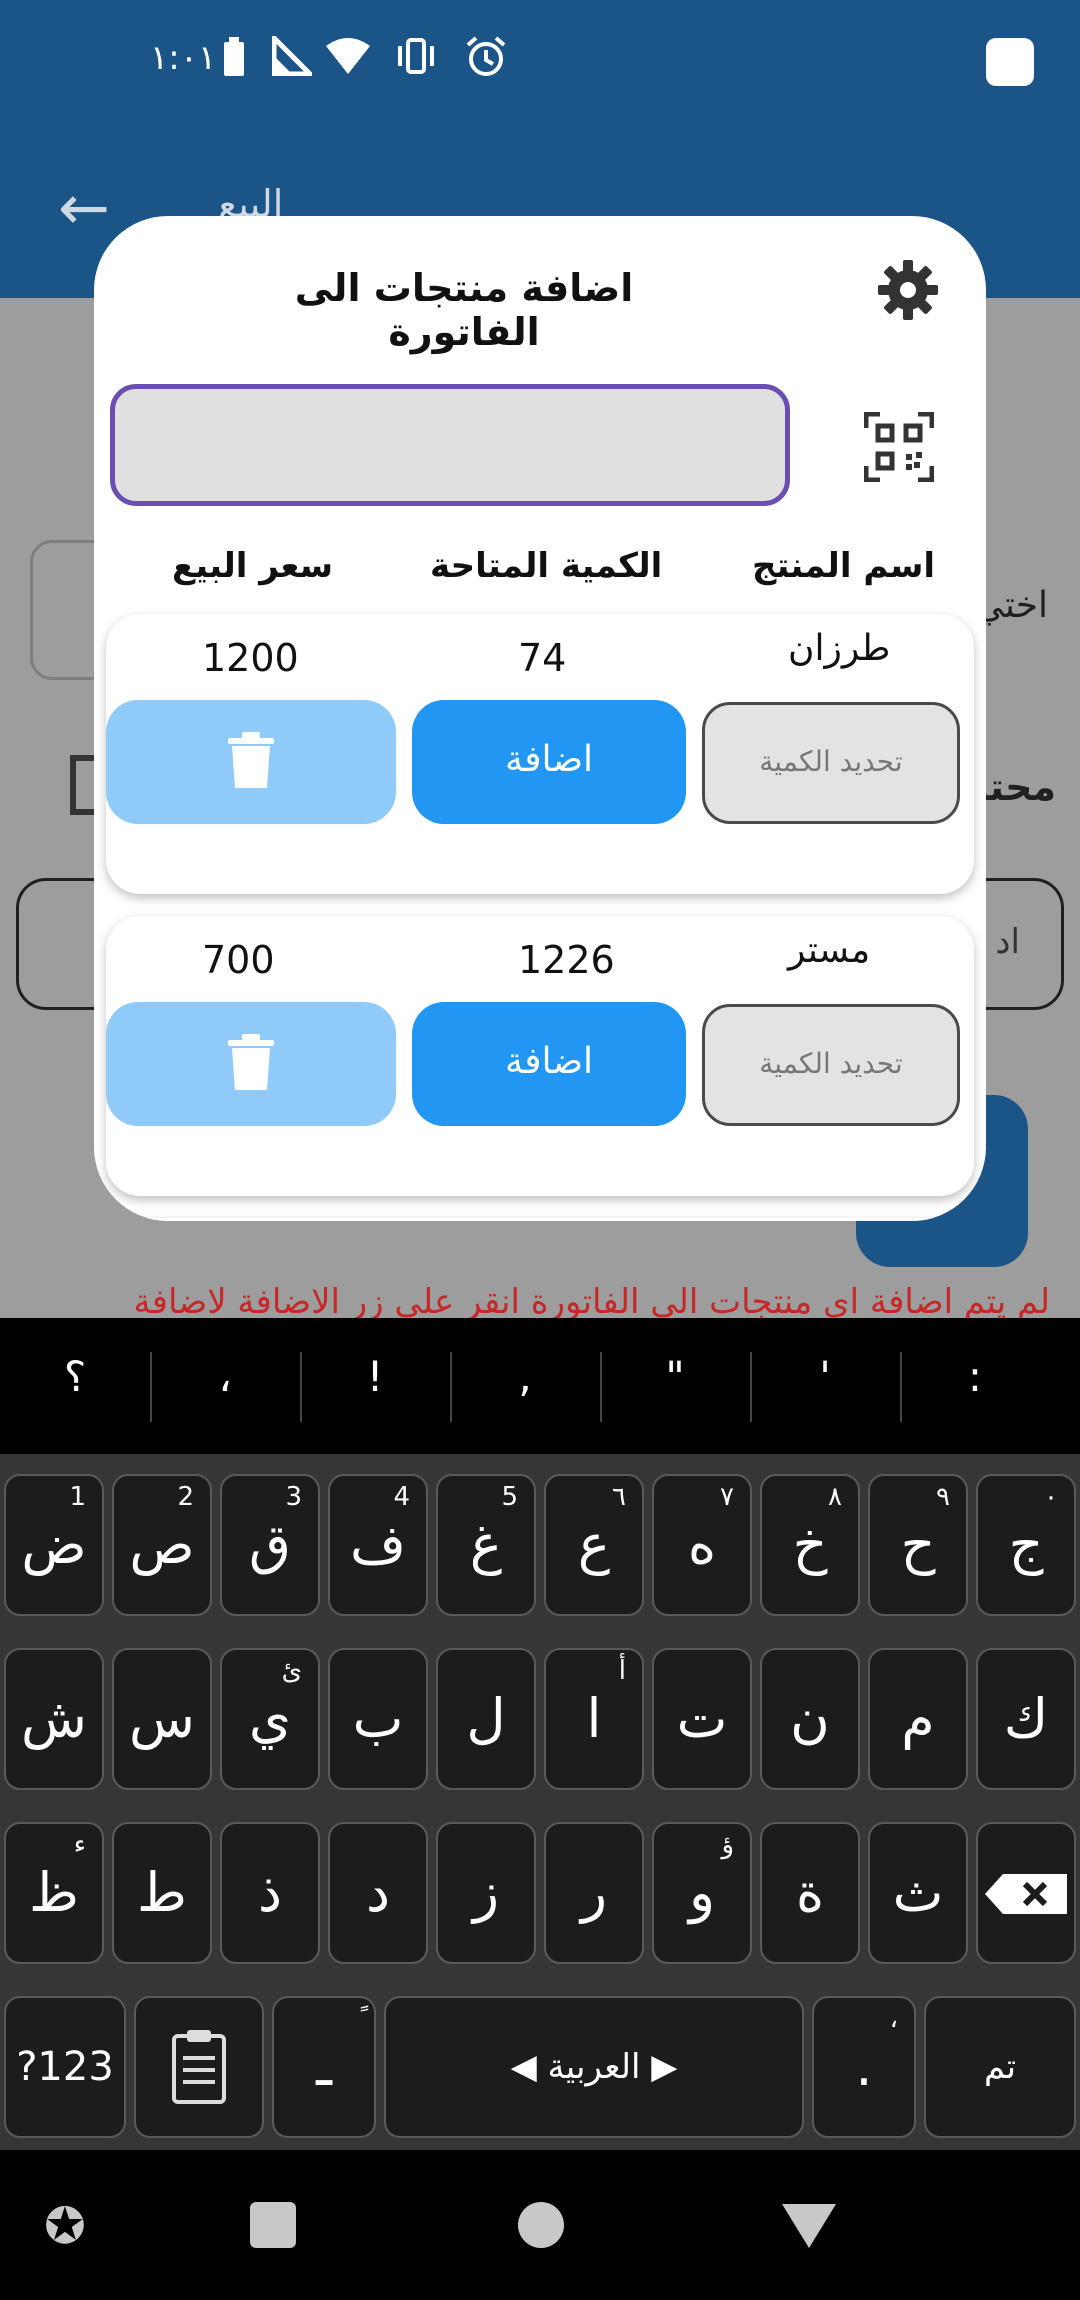  What do you see at coordinates (378, 1893) in the screenshot?
I see `key-dal: د` at bounding box center [378, 1893].